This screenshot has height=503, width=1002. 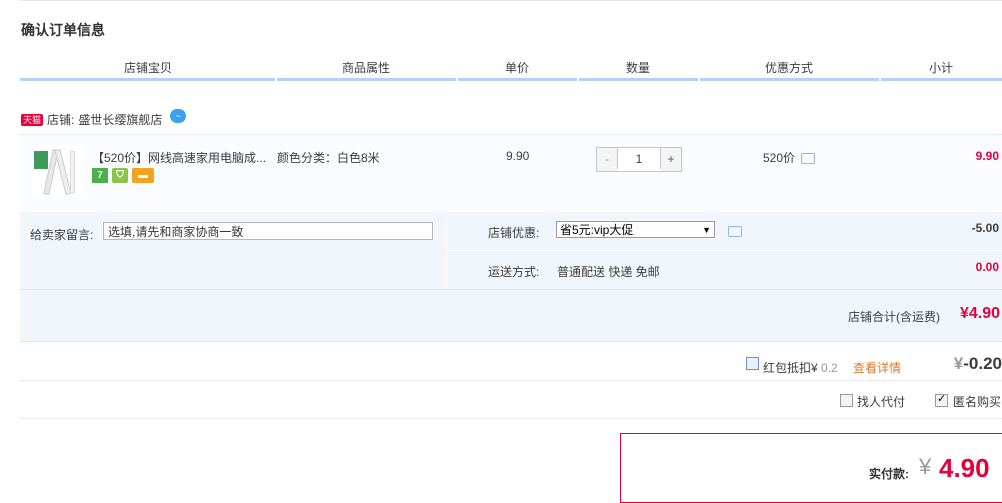 I want to click on unit-price: 9.90, so click(x=518, y=156).